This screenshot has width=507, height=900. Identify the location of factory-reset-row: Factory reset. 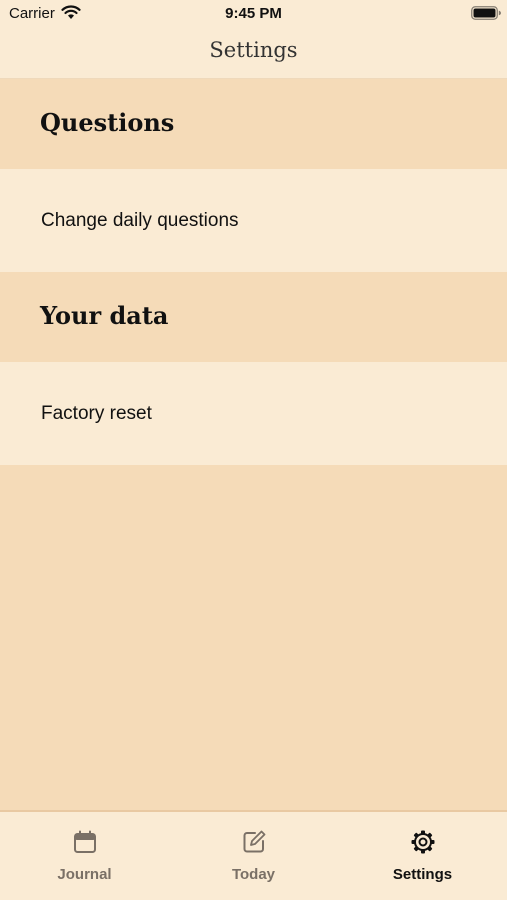
(253, 413).